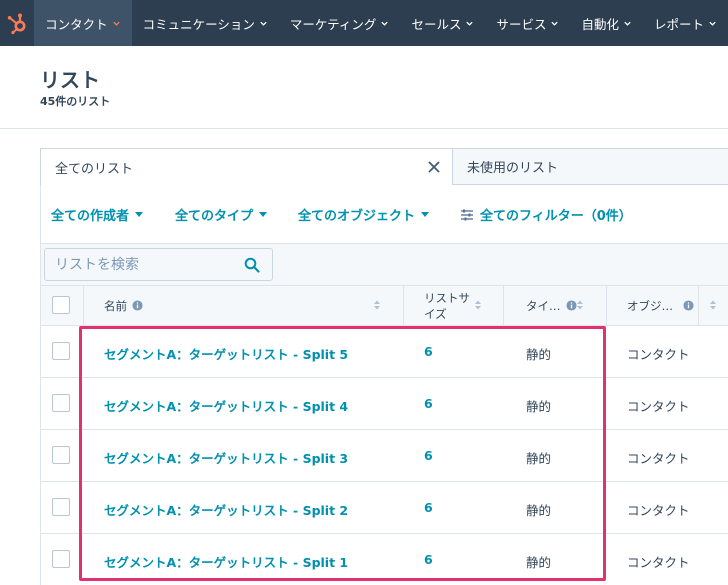 The image size is (728, 585). I want to click on all-filters-button: 全てのフィルター（0件）, so click(546, 214).